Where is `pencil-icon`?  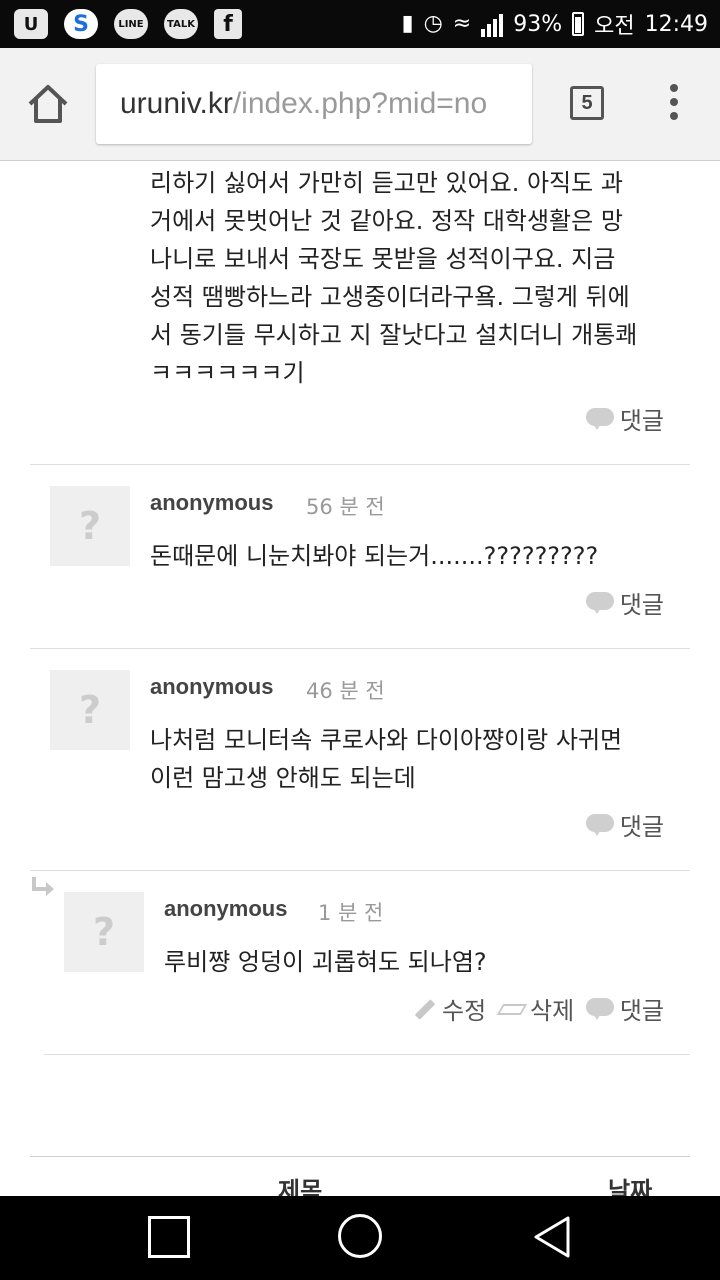
pencil-icon is located at coordinates (423, 1009).